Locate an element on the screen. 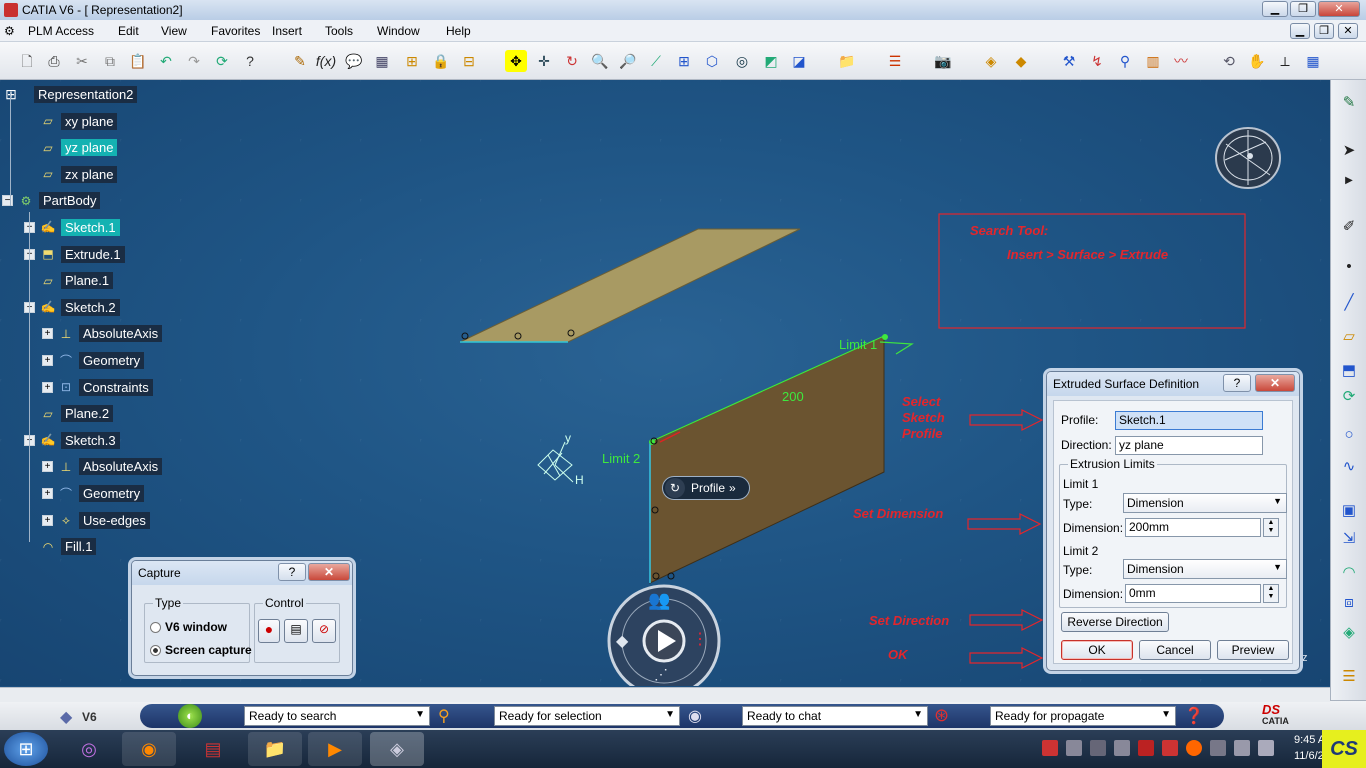  undo-icon: ↶ is located at coordinates (166, 61).